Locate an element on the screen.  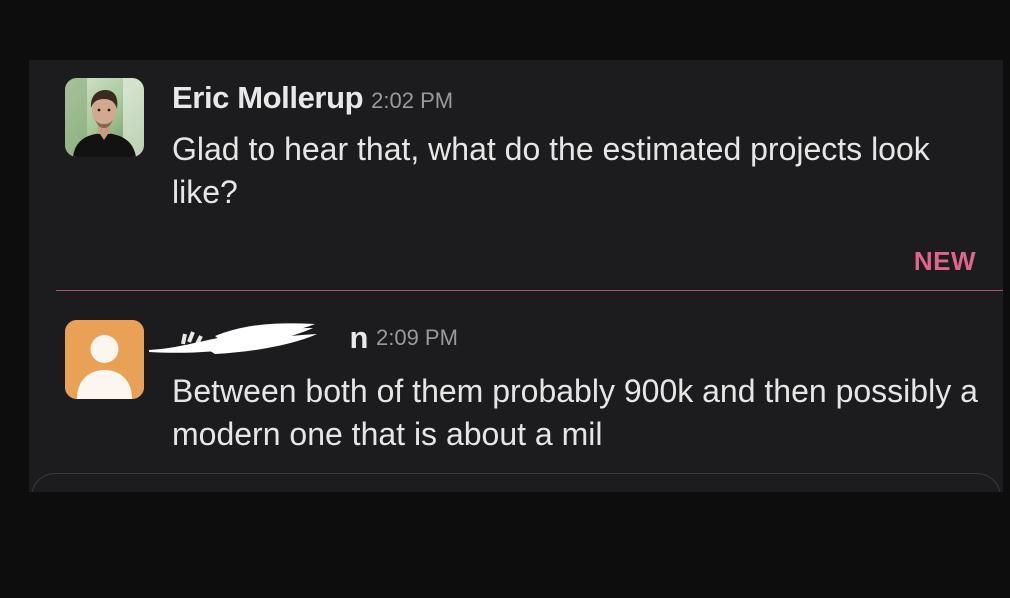
redacted-sender-name: n is located at coordinates (258, 339).